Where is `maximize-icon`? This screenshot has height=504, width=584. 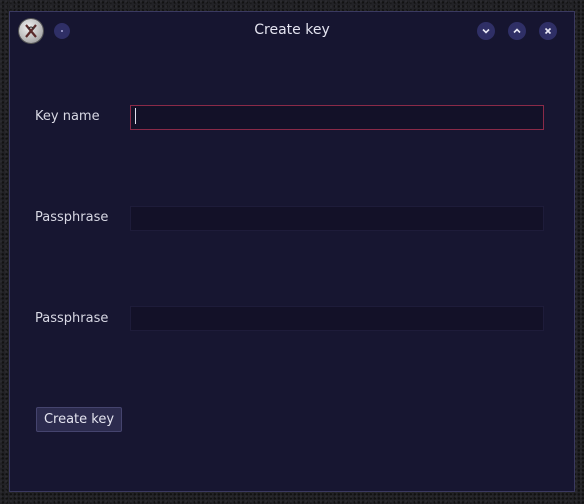
maximize-icon is located at coordinates (517, 31).